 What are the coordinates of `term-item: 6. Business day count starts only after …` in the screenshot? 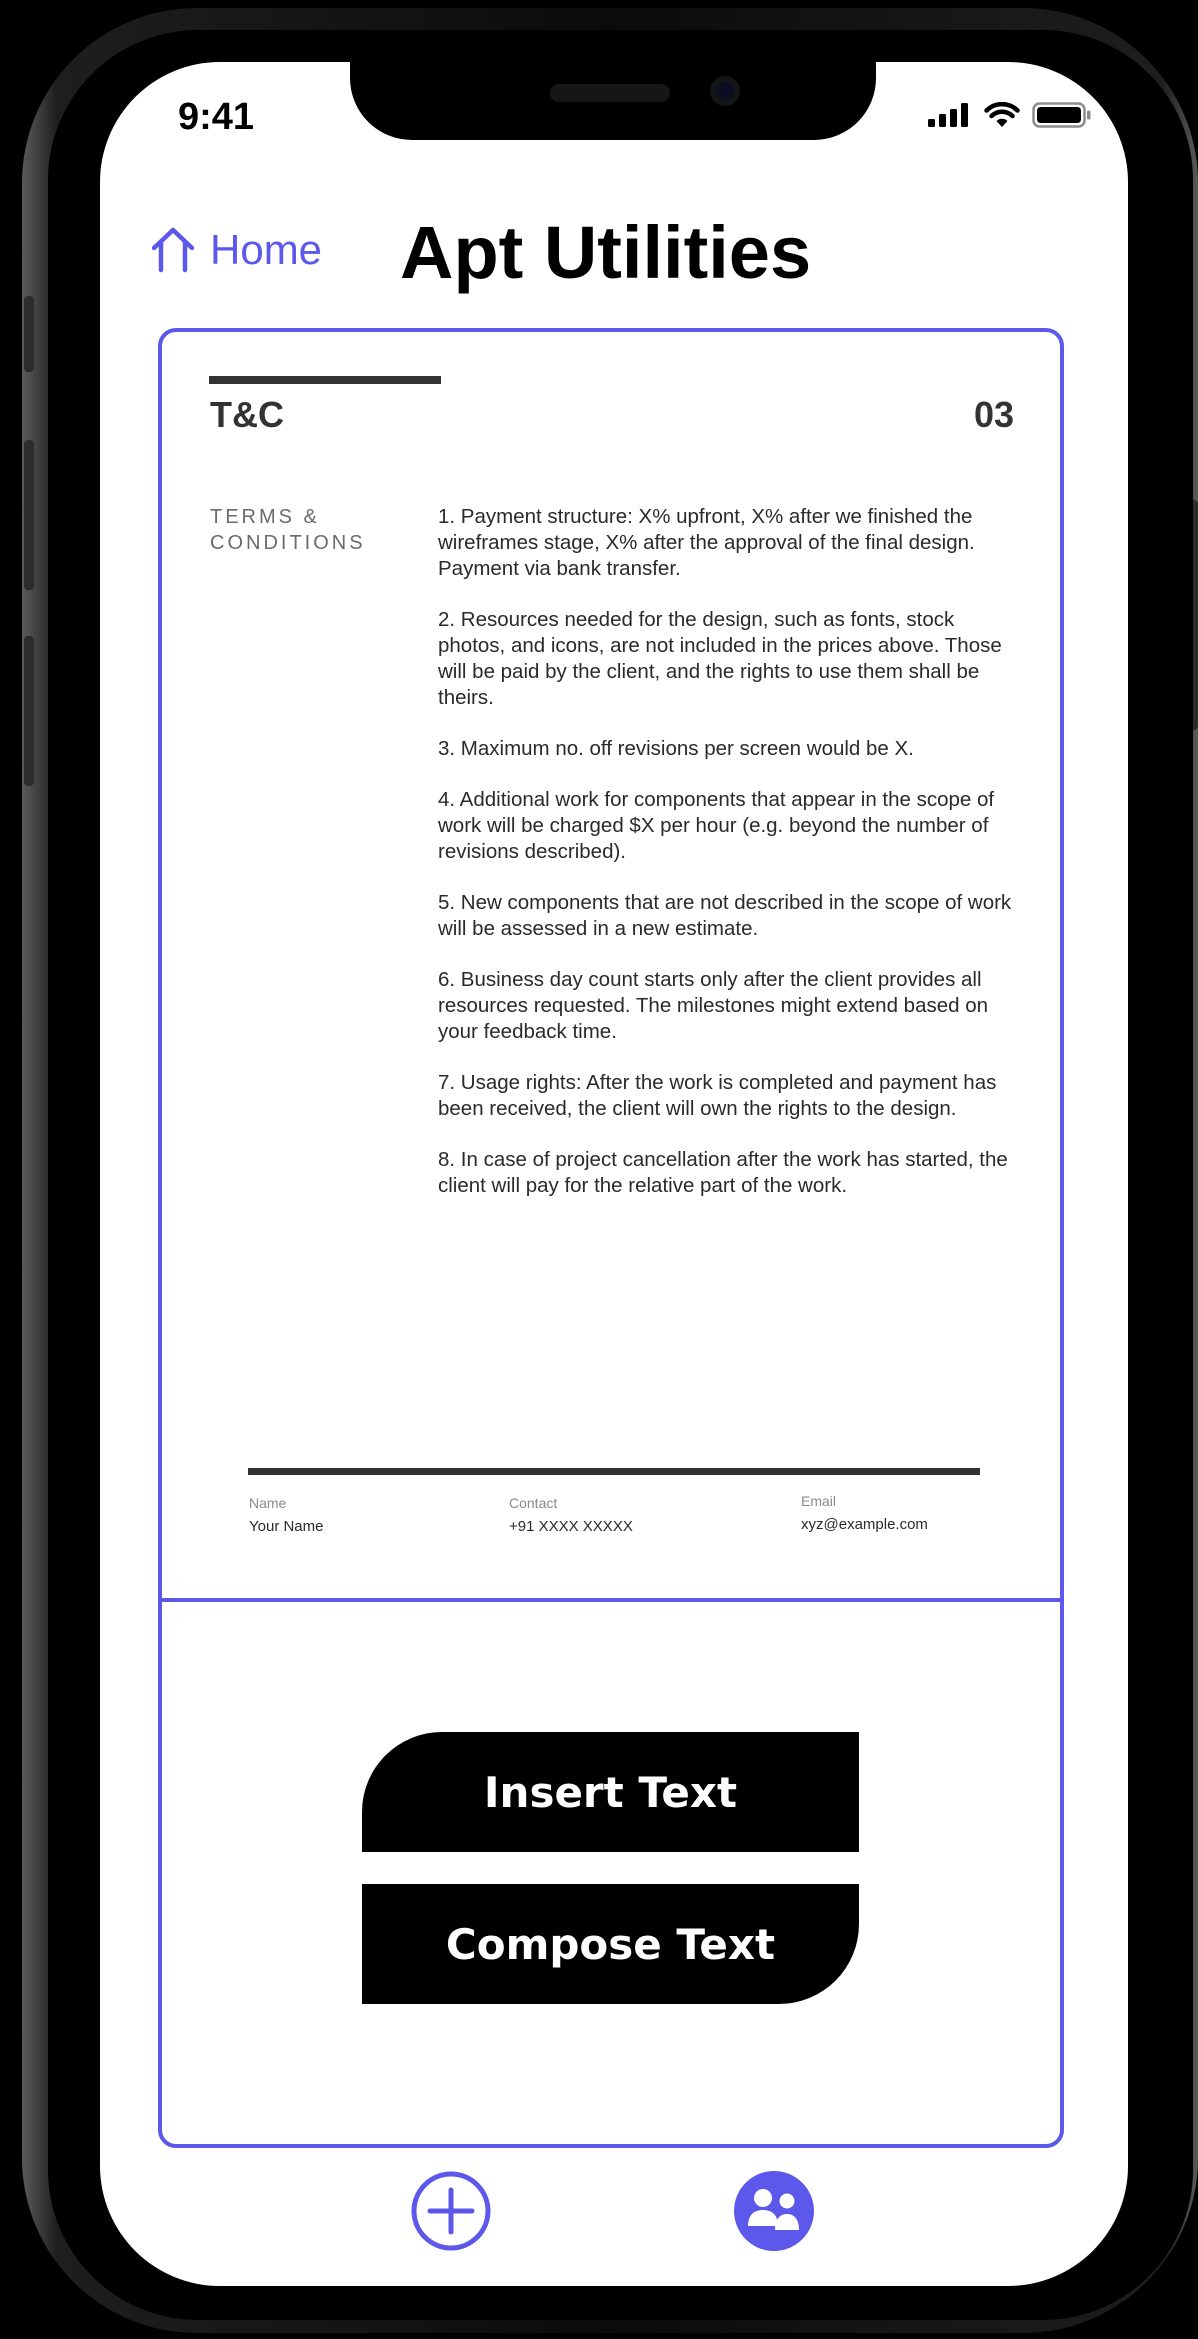 It's located at (713, 1005).